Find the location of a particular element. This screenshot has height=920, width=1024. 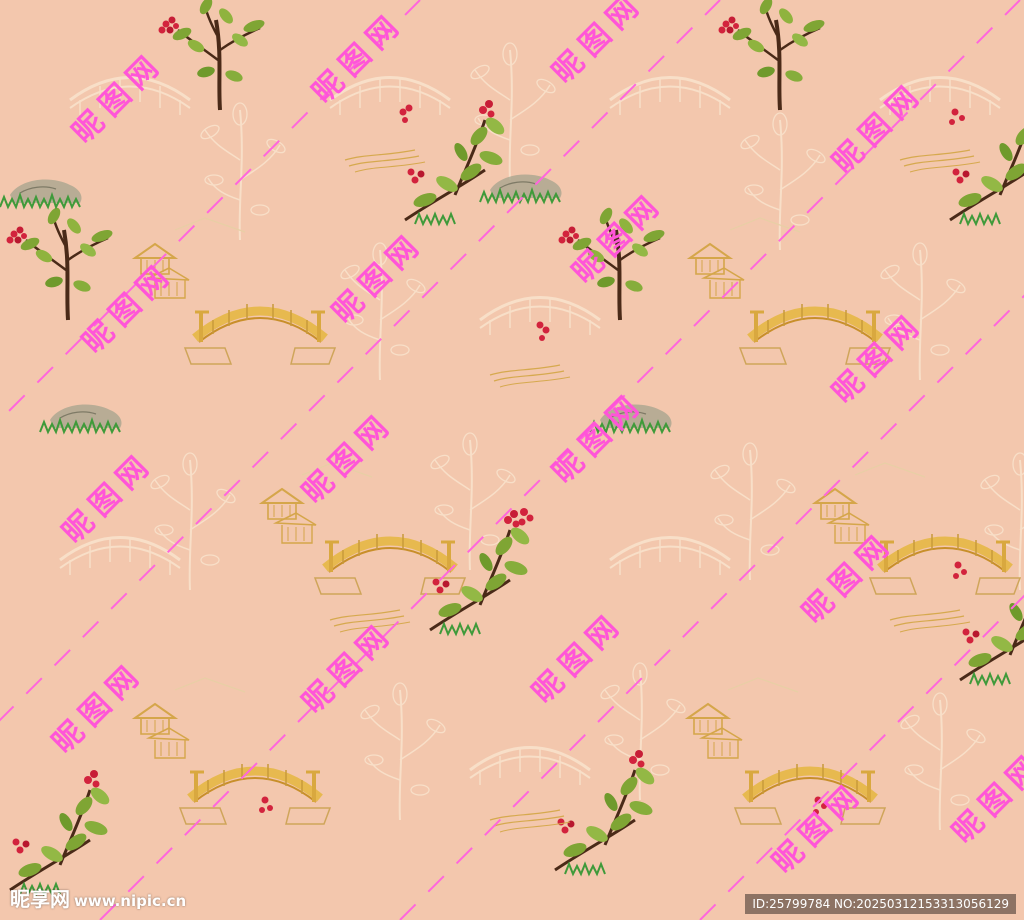

site-url: www.nipic.cn is located at coordinates (130, 901).